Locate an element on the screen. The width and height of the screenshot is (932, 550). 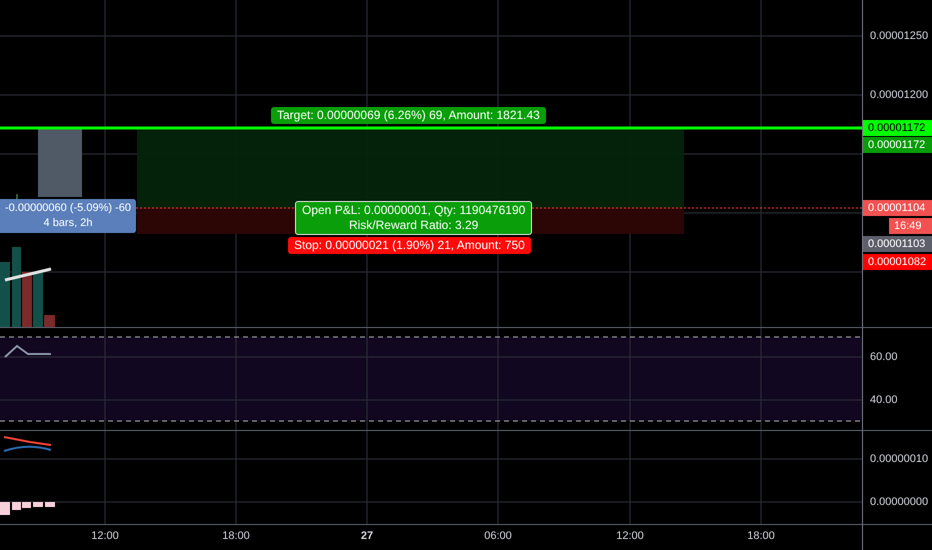
price-badge: 0.00001082 is located at coordinates (897, 262).